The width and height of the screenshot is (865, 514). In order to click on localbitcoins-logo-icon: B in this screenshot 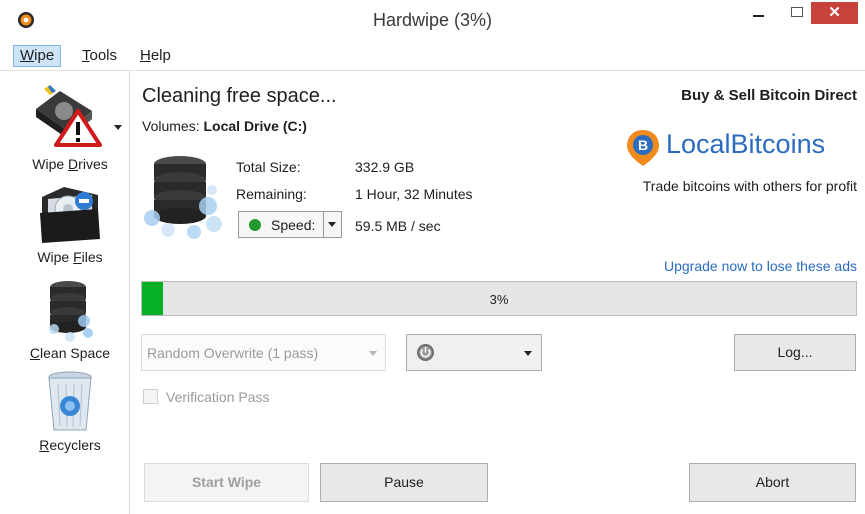, I will do `click(643, 148)`.